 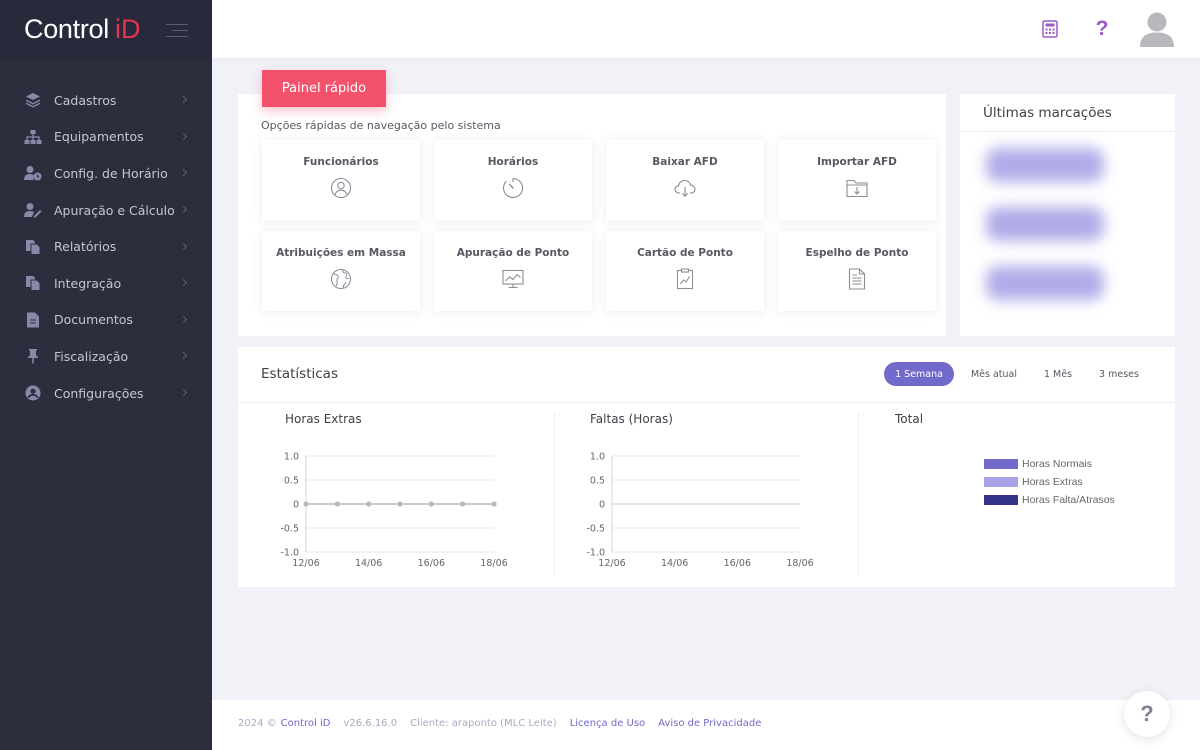 What do you see at coordinates (93, 320) in the screenshot?
I see `sidebar-item-label: Documentos` at bounding box center [93, 320].